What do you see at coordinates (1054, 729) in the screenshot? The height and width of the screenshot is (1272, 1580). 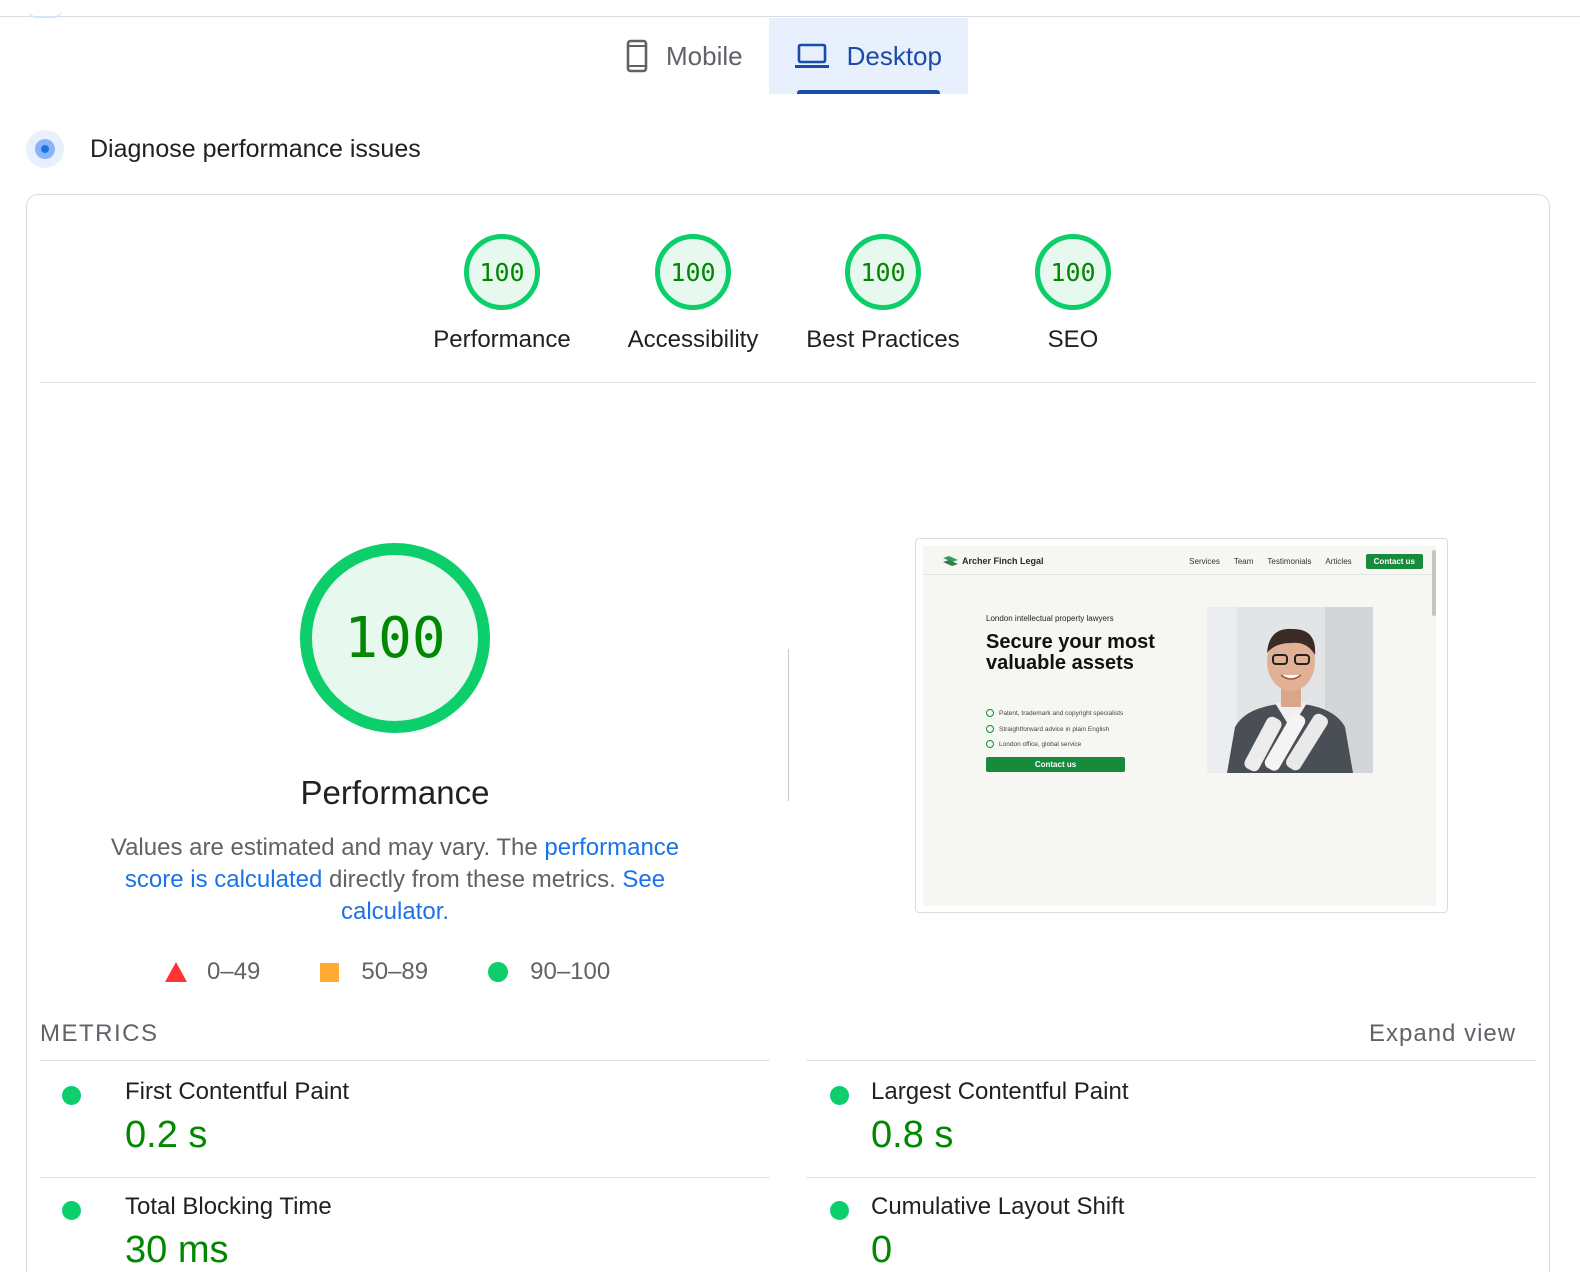 I see `site-bullet-text: Straightforward advice in plain English` at bounding box center [1054, 729].